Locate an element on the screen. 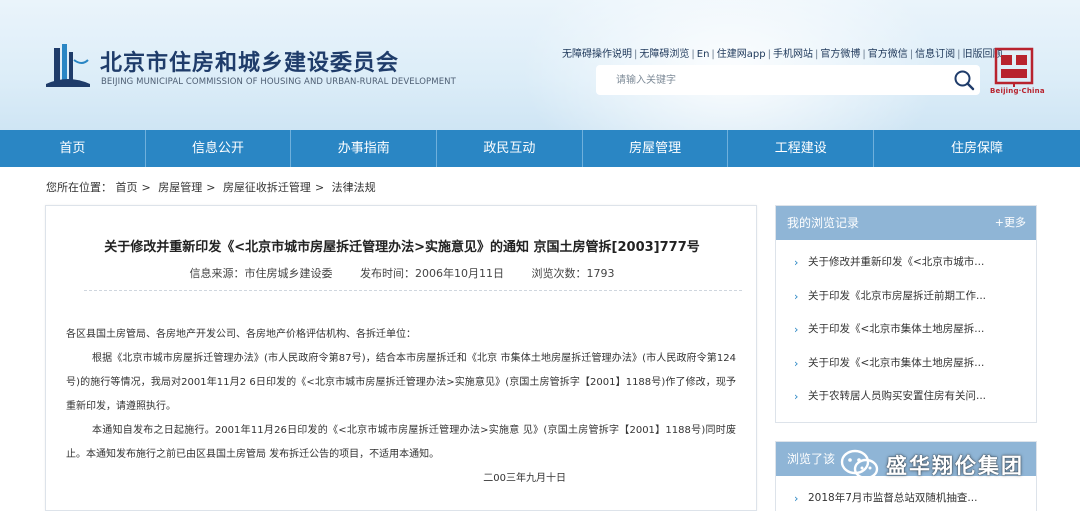  toplink-mobile-site: 手机网站 is located at coordinates (793, 54).